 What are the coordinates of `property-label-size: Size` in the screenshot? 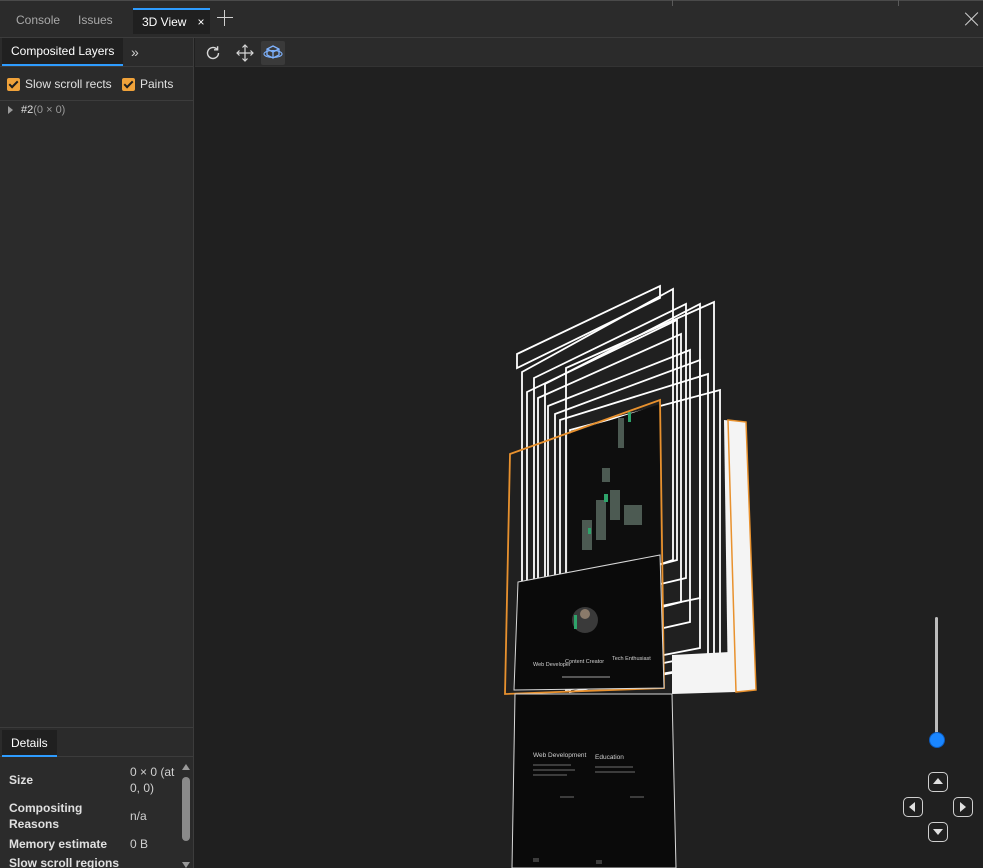 It's located at (21, 780).